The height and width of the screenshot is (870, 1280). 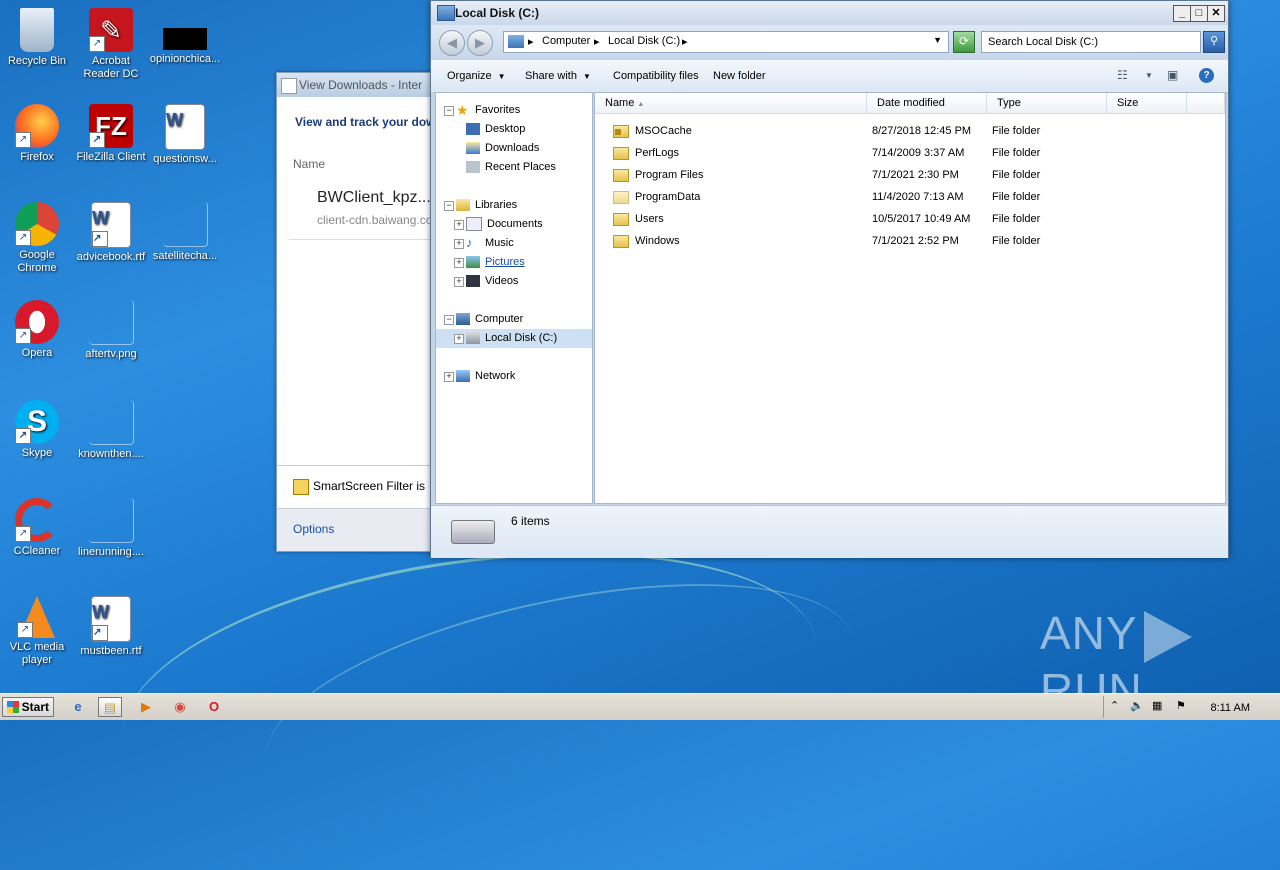 What do you see at coordinates (910, 241) in the screenshot?
I see `table-row: Windows 7/1/2021 2:52 PM File folder` at bounding box center [910, 241].